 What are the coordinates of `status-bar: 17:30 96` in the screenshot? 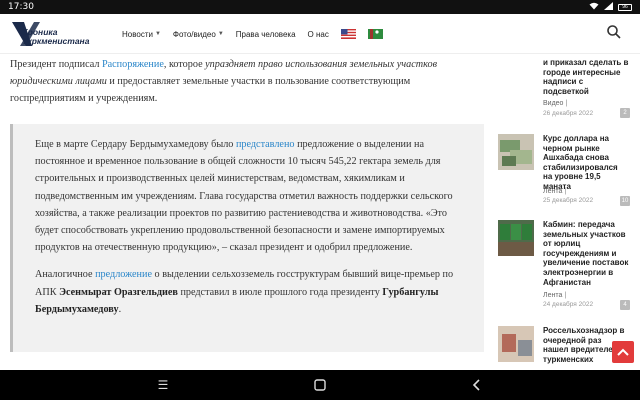 It's located at (320, 7).